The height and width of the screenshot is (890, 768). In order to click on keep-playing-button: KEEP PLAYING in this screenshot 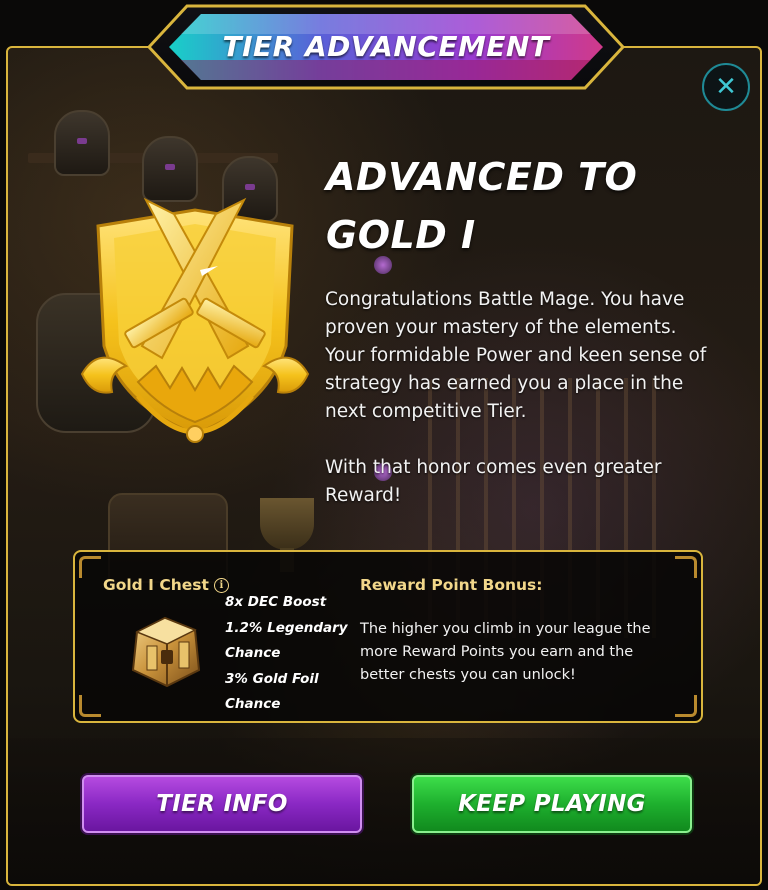, I will do `click(552, 804)`.